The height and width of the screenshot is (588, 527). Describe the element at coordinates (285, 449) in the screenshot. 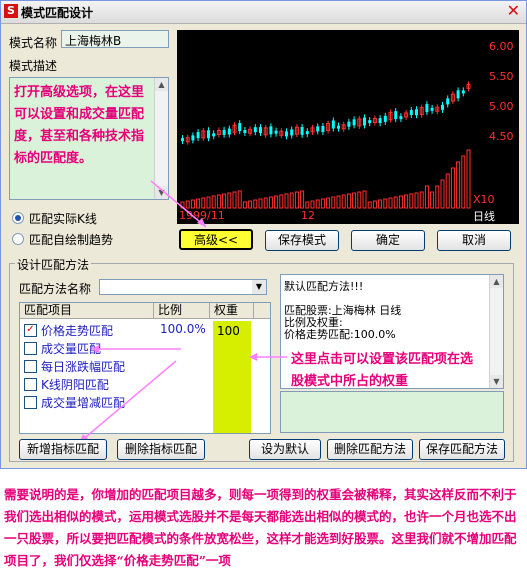

I see `set-default-button: 设为默认` at that location.